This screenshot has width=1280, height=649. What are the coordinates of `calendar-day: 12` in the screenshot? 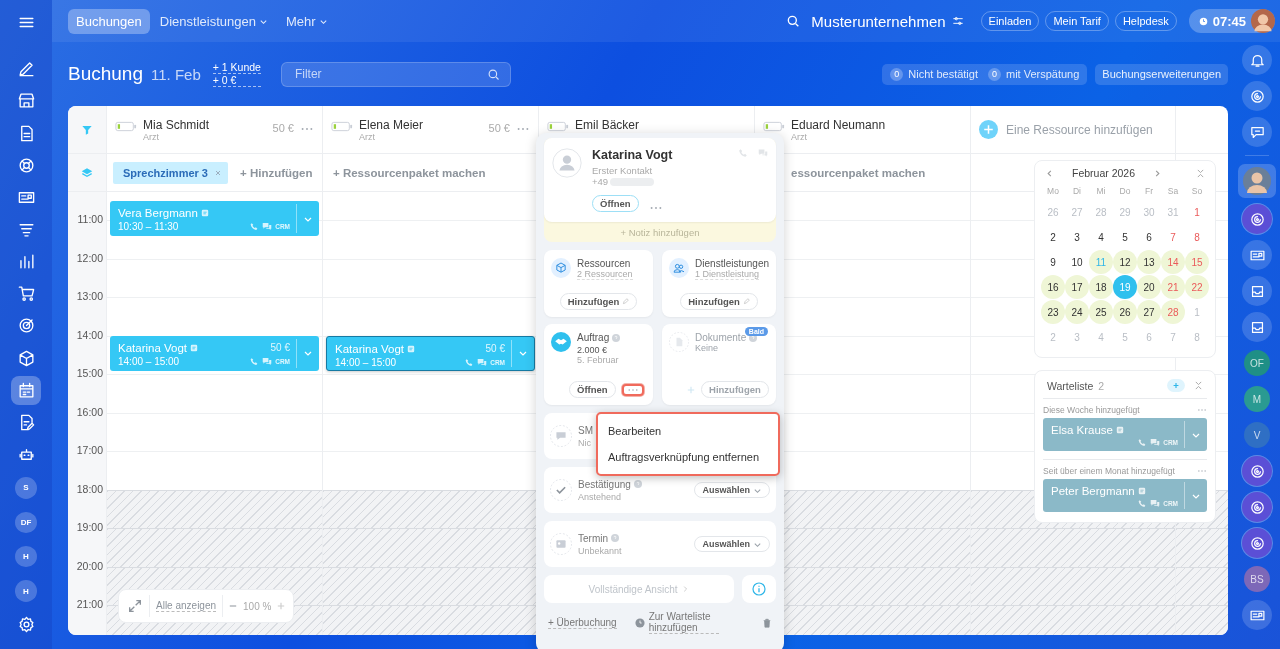 It's located at (1125, 262).